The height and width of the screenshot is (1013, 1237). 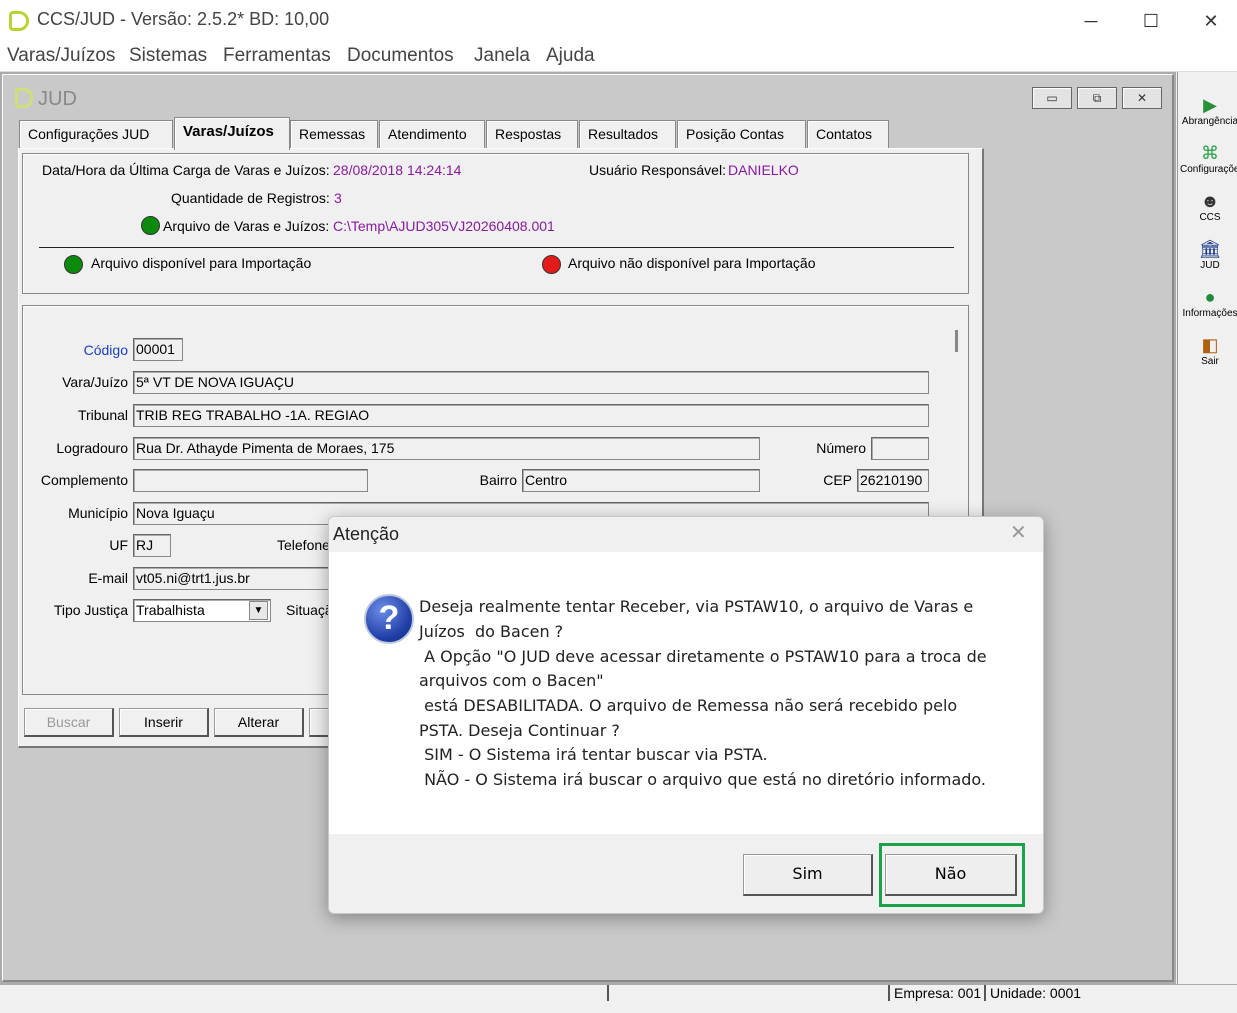 What do you see at coordinates (763, 170) in the screenshot?
I see `user-value: DANIELKO` at bounding box center [763, 170].